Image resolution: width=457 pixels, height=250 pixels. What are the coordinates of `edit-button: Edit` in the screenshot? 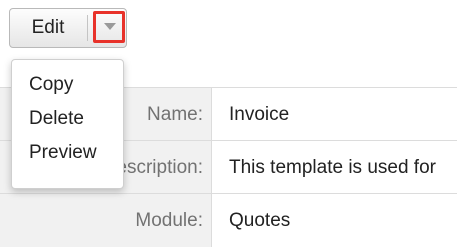 It's located at (48, 28).